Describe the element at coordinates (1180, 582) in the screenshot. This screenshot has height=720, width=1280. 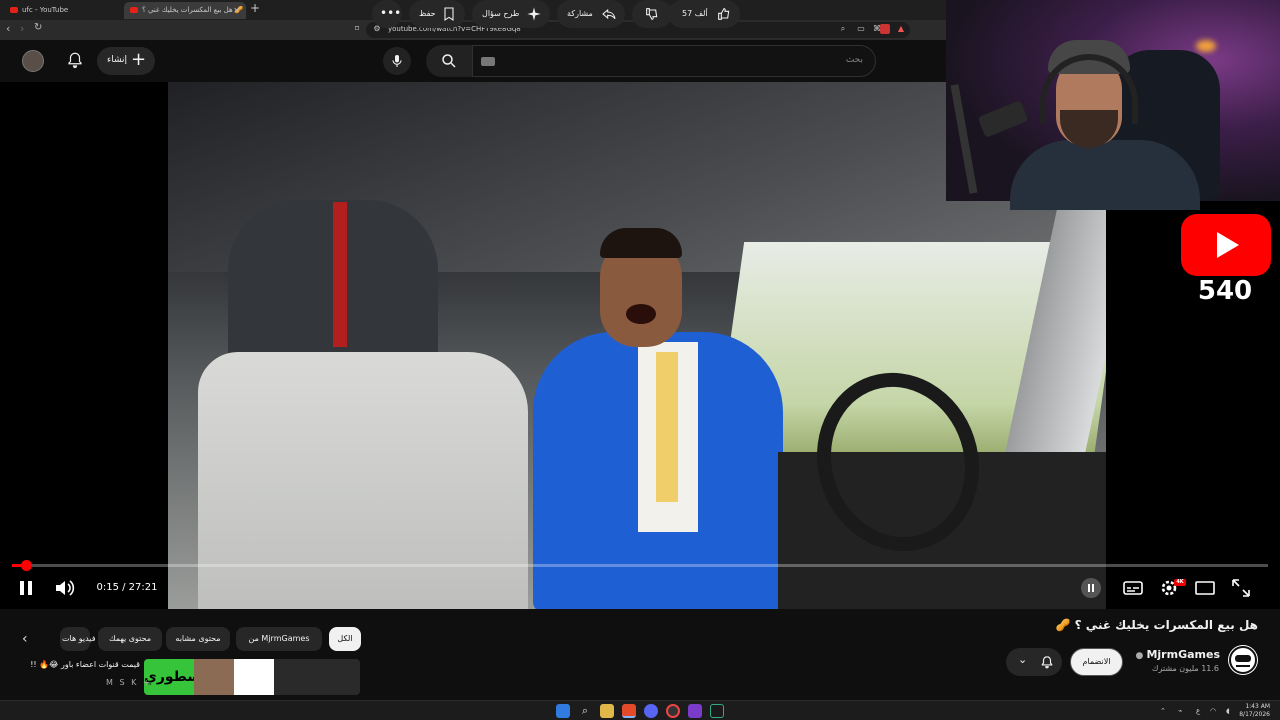
I see `hd-badge: 4K` at that location.